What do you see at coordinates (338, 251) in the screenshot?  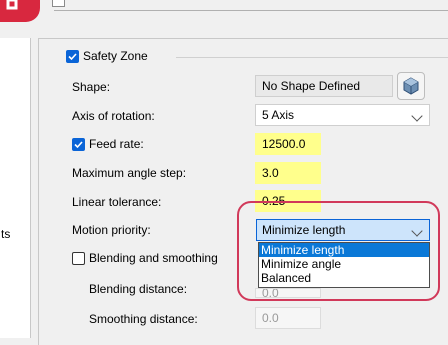 I see `annotation-highlight` at bounding box center [338, 251].